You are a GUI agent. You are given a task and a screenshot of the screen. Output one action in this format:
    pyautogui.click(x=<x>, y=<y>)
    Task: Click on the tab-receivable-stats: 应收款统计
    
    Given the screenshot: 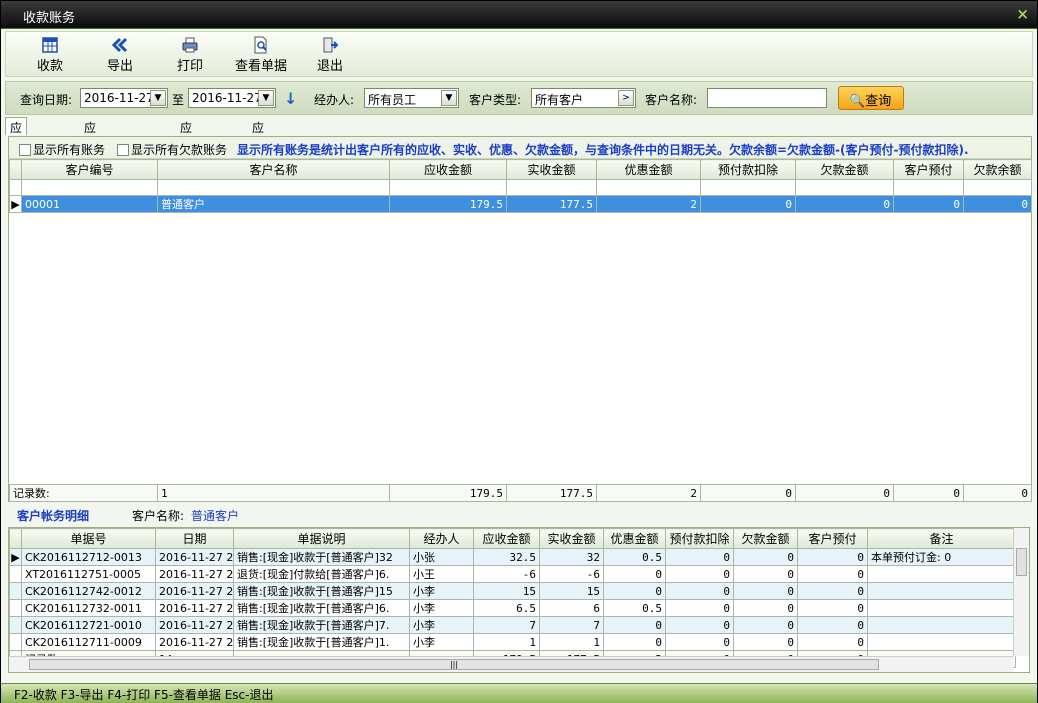 What is the action you would take?
    pyautogui.click(x=16, y=160)
    